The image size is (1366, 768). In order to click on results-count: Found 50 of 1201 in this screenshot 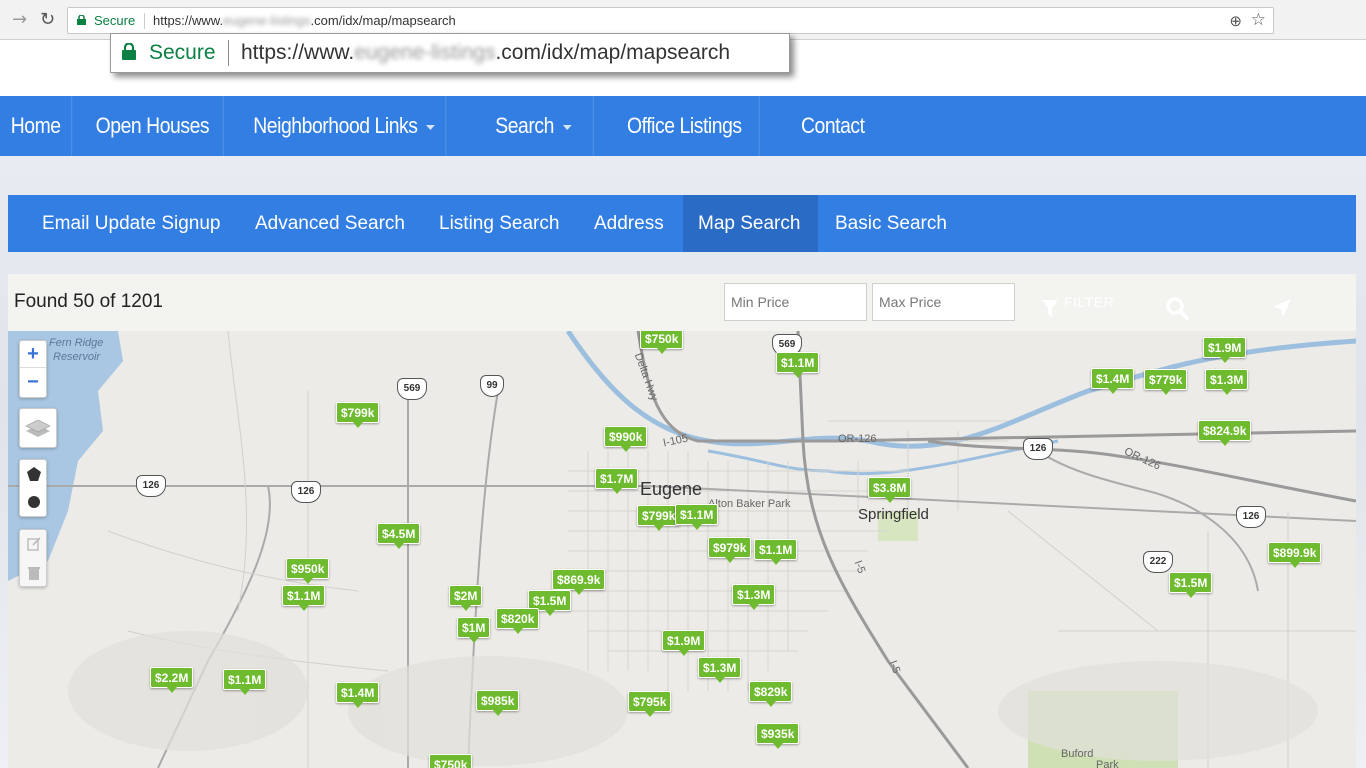, I will do `click(88, 301)`.